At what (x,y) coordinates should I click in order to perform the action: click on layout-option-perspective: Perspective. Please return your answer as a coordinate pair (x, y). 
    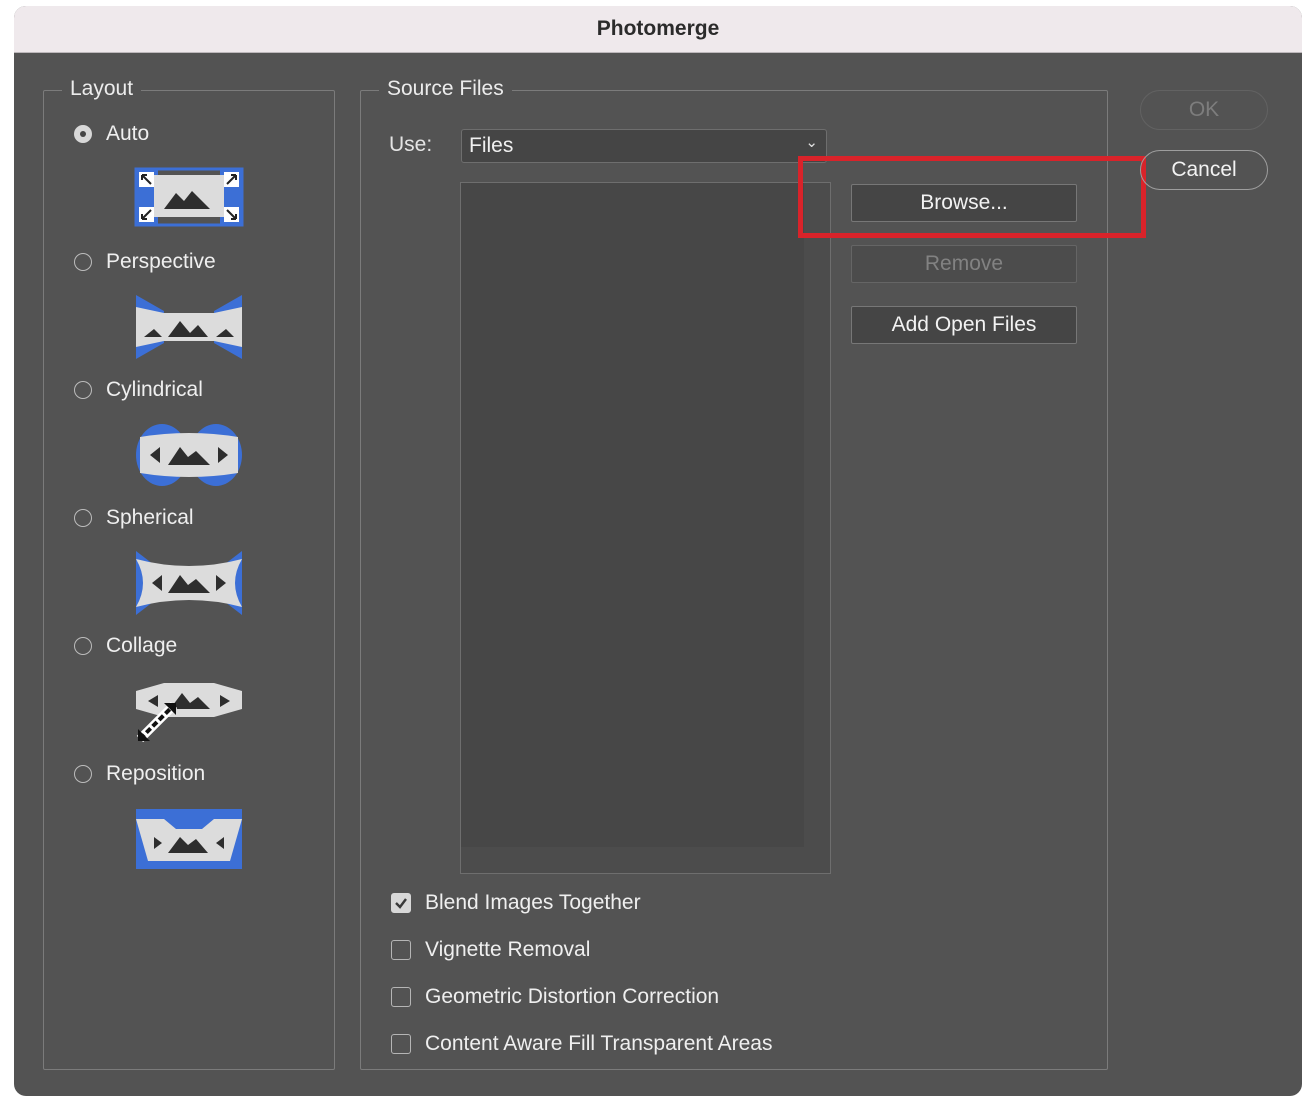
    Looking at the image, I should click on (145, 262).